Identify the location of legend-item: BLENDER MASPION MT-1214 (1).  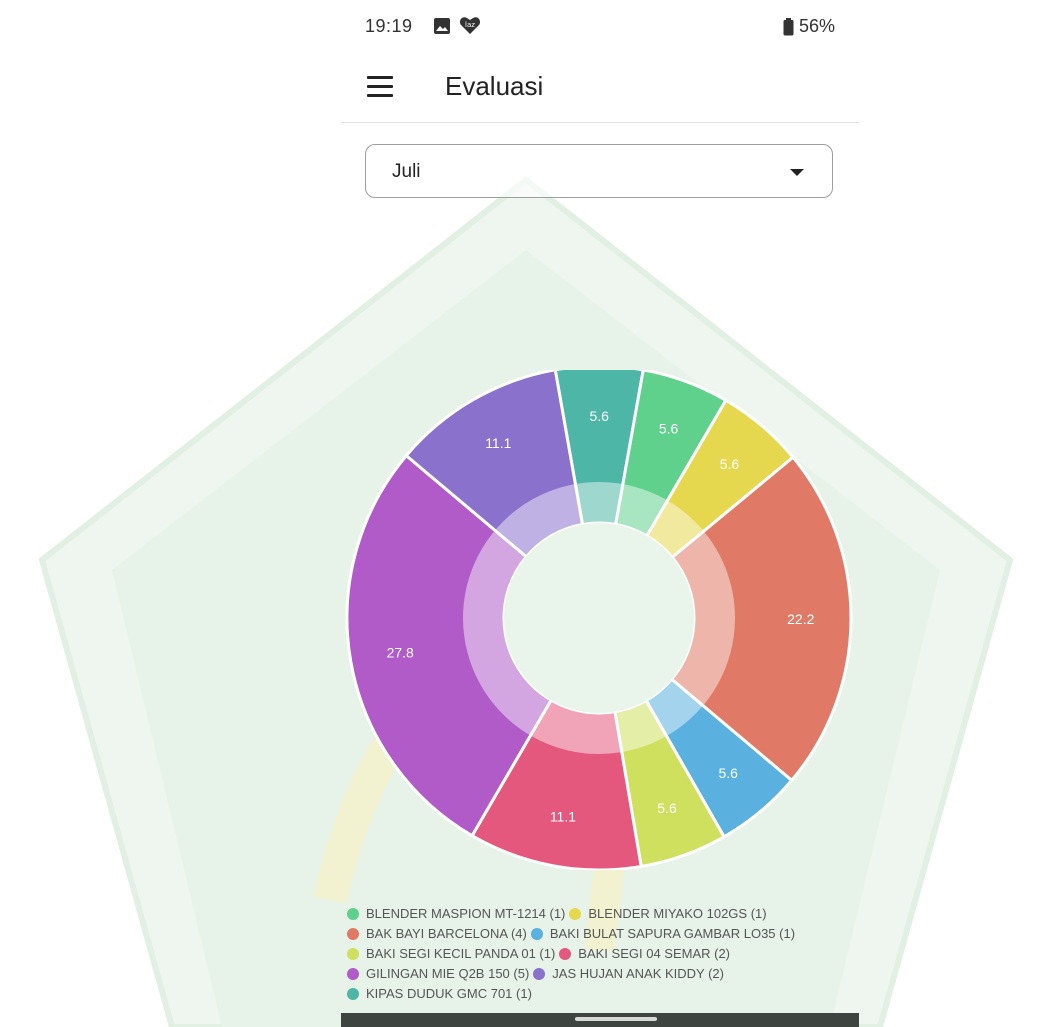
(456, 914).